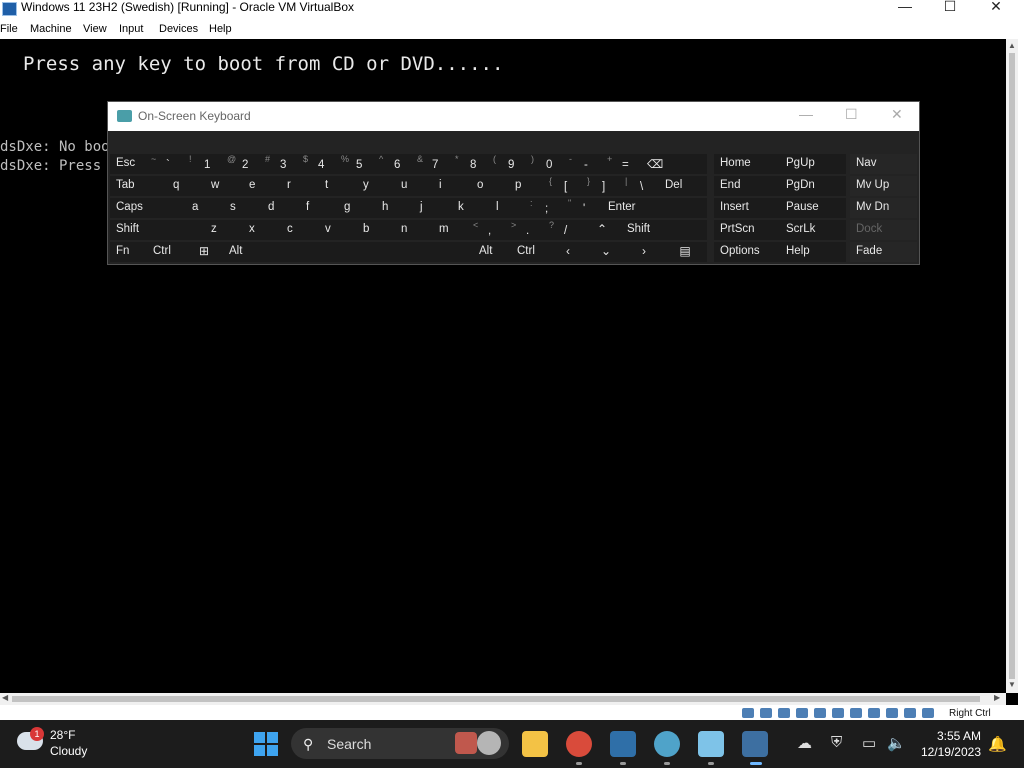 This screenshot has height=768, width=1024. What do you see at coordinates (374, 230) in the screenshot?
I see `key-b: b` at bounding box center [374, 230].